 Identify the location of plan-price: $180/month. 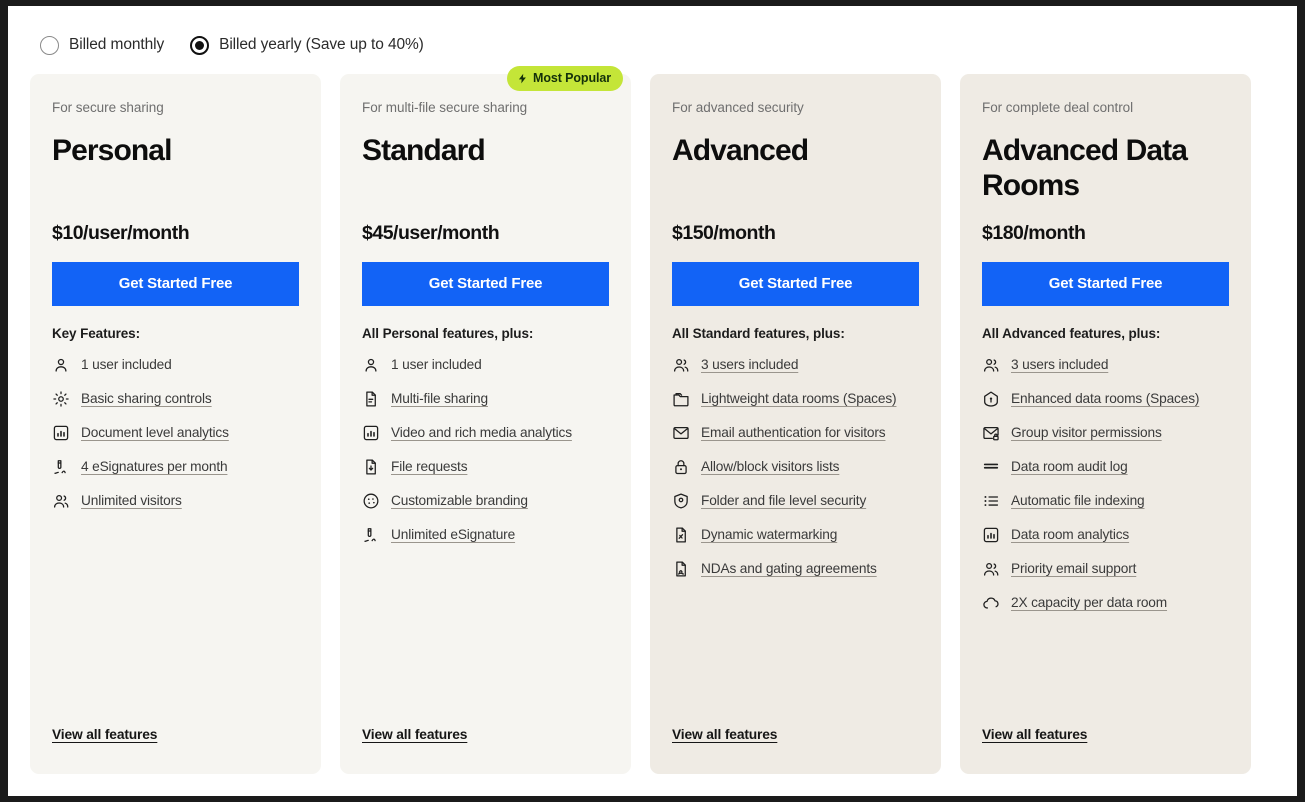
(1034, 233).